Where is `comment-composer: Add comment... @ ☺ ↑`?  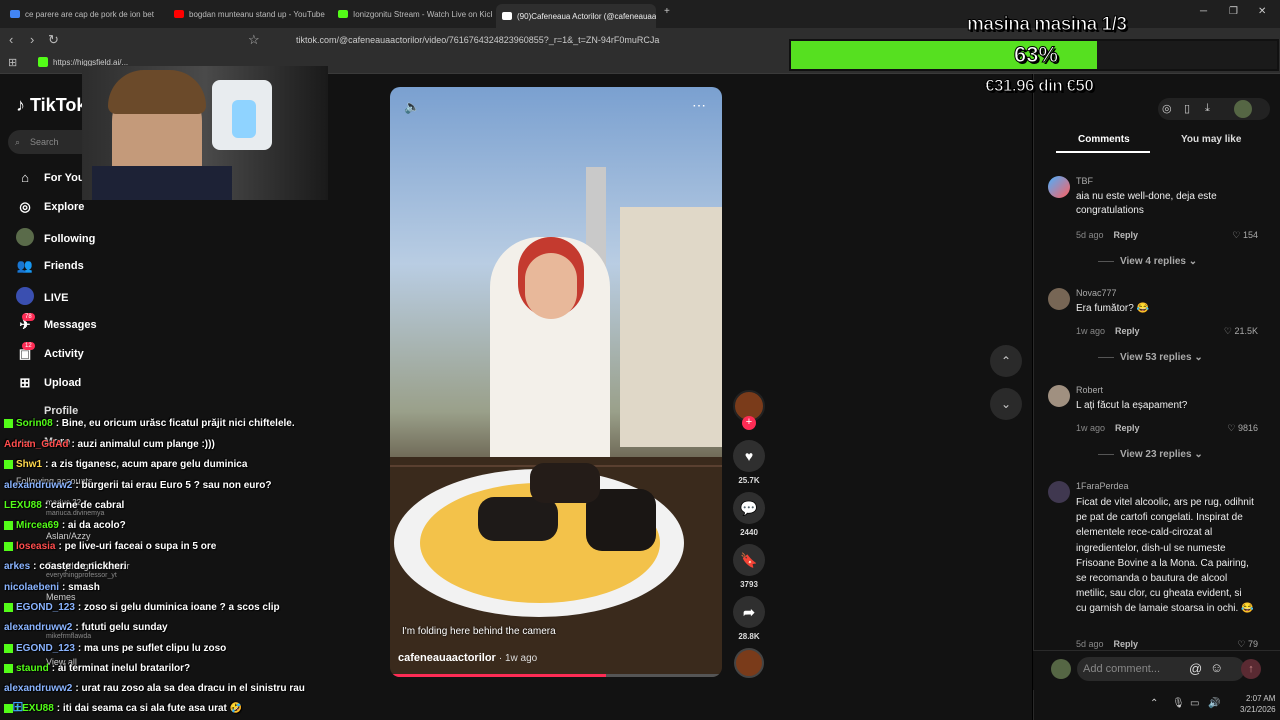
comment-composer: Add comment... @ ☺ ↑ is located at coordinates (1156, 670).